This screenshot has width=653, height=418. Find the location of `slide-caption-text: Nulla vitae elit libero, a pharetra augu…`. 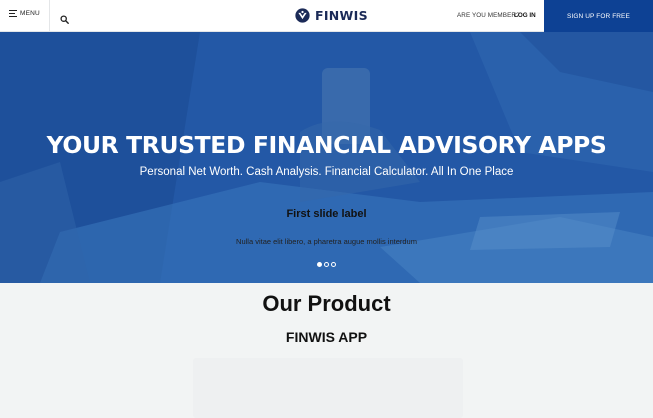

slide-caption-text: Nulla vitae elit libero, a pharetra augu… is located at coordinates (326, 241).